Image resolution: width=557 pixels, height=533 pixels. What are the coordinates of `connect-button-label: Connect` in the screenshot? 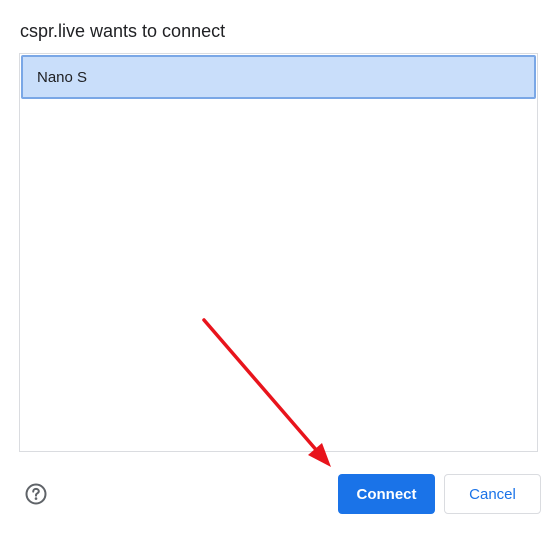 It's located at (386, 494).